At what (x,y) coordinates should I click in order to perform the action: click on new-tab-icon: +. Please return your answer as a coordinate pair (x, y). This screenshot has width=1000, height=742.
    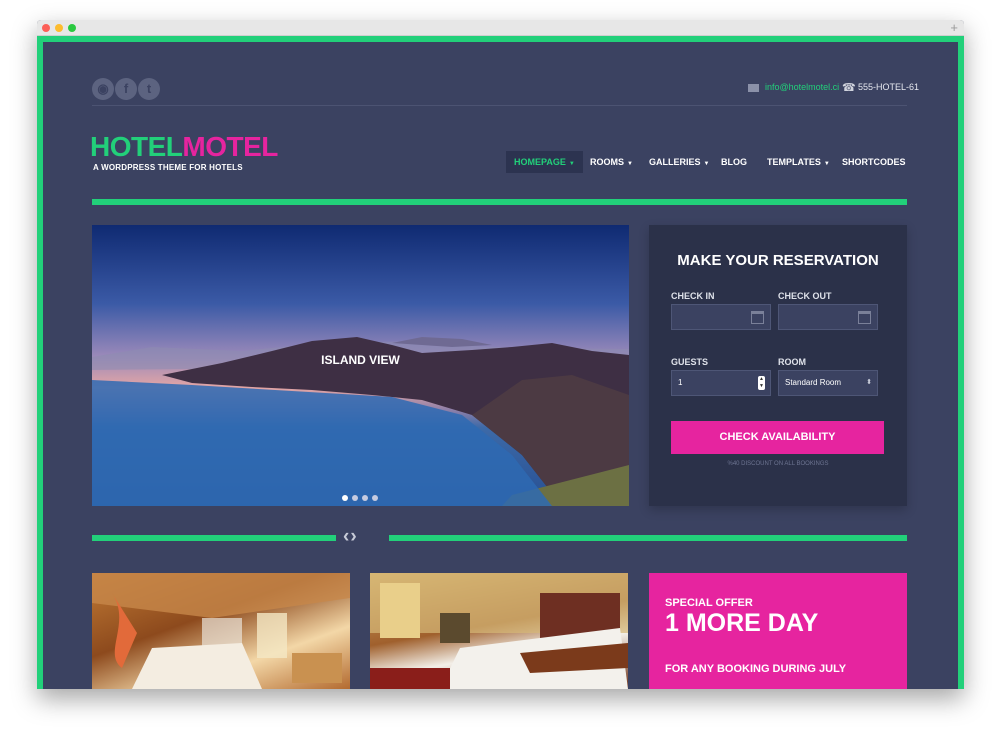
    Looking at the image, I should click on (954, 28).